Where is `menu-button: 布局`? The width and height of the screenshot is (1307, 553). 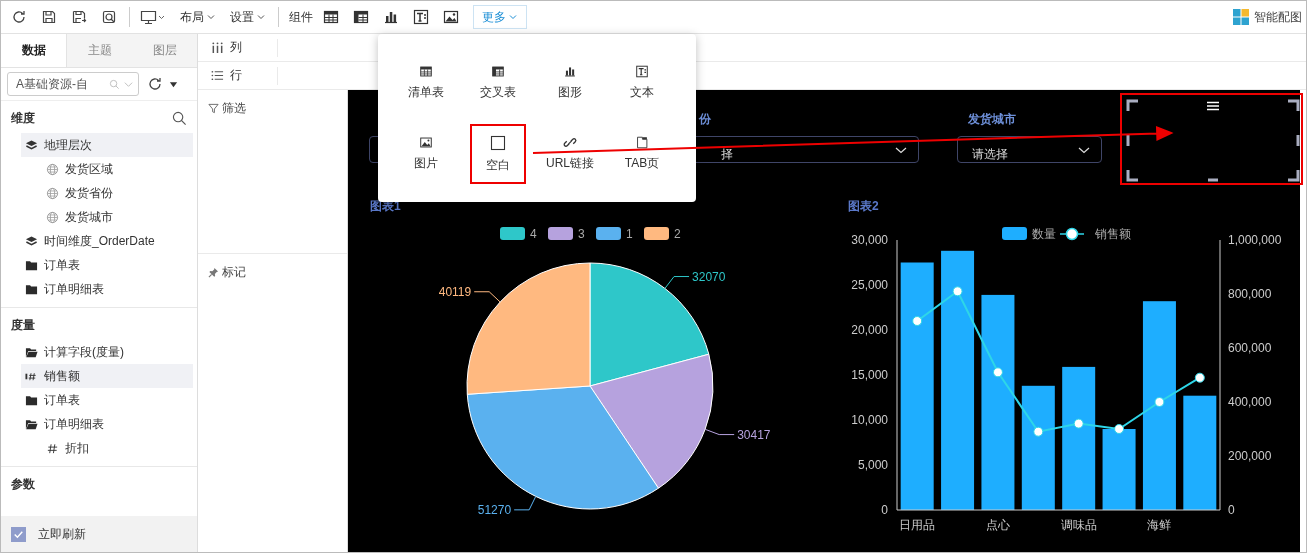
menu-button: 布局 is located at coordinates (198, 17).